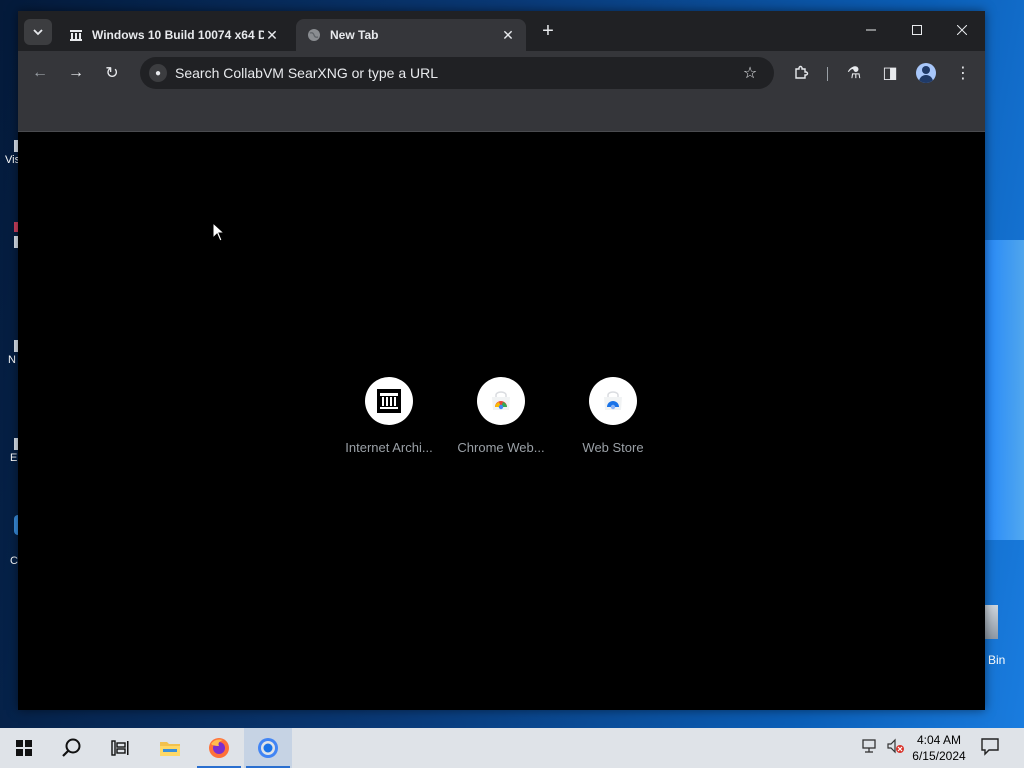  I want to click on flask-icon: ⚗, so click(854, 73).